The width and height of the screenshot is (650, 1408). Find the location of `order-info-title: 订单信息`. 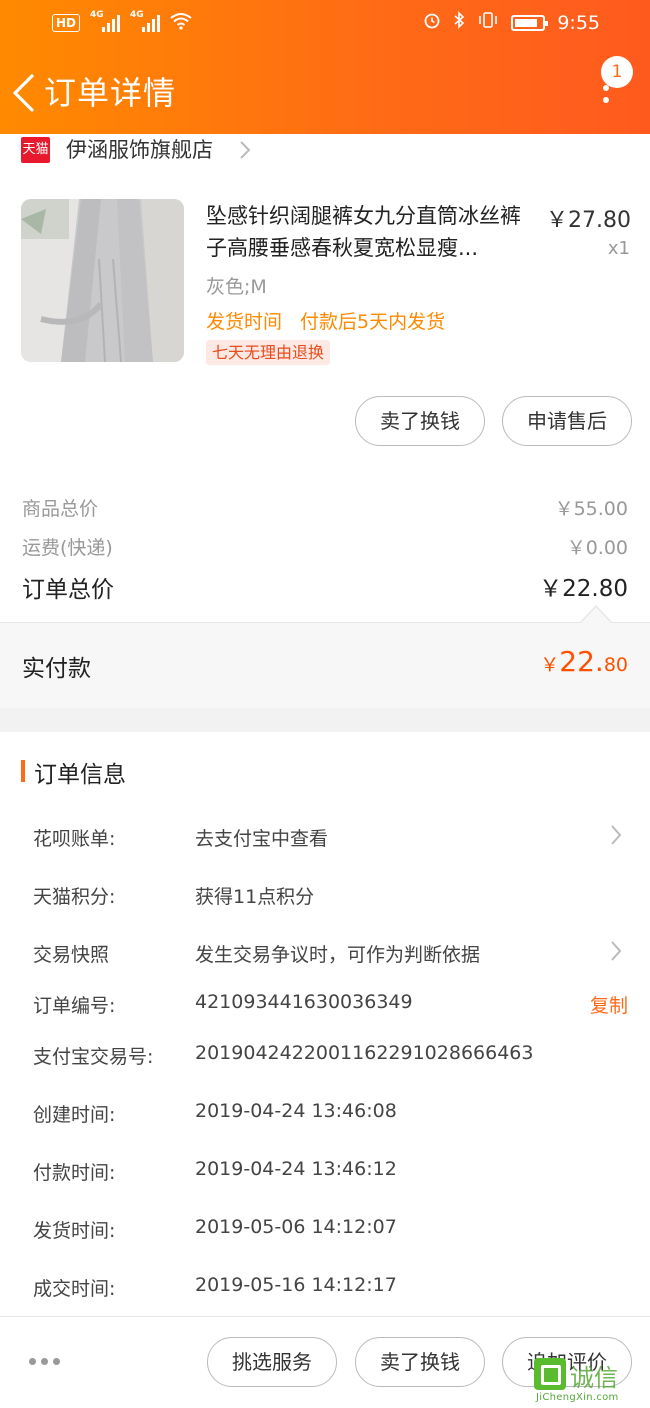

order-info-title: 订单信息 is located at coordinates (80, 775).